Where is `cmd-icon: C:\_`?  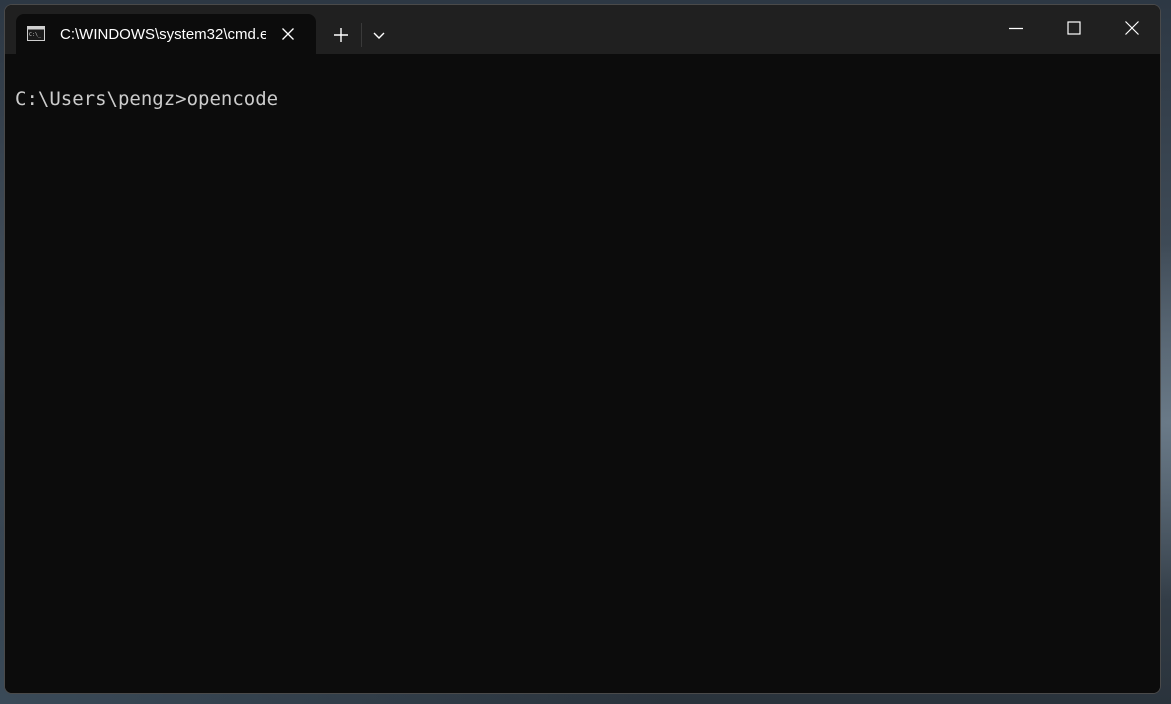 cmd-icon: C:\_ is located at coordinates (36, 33).